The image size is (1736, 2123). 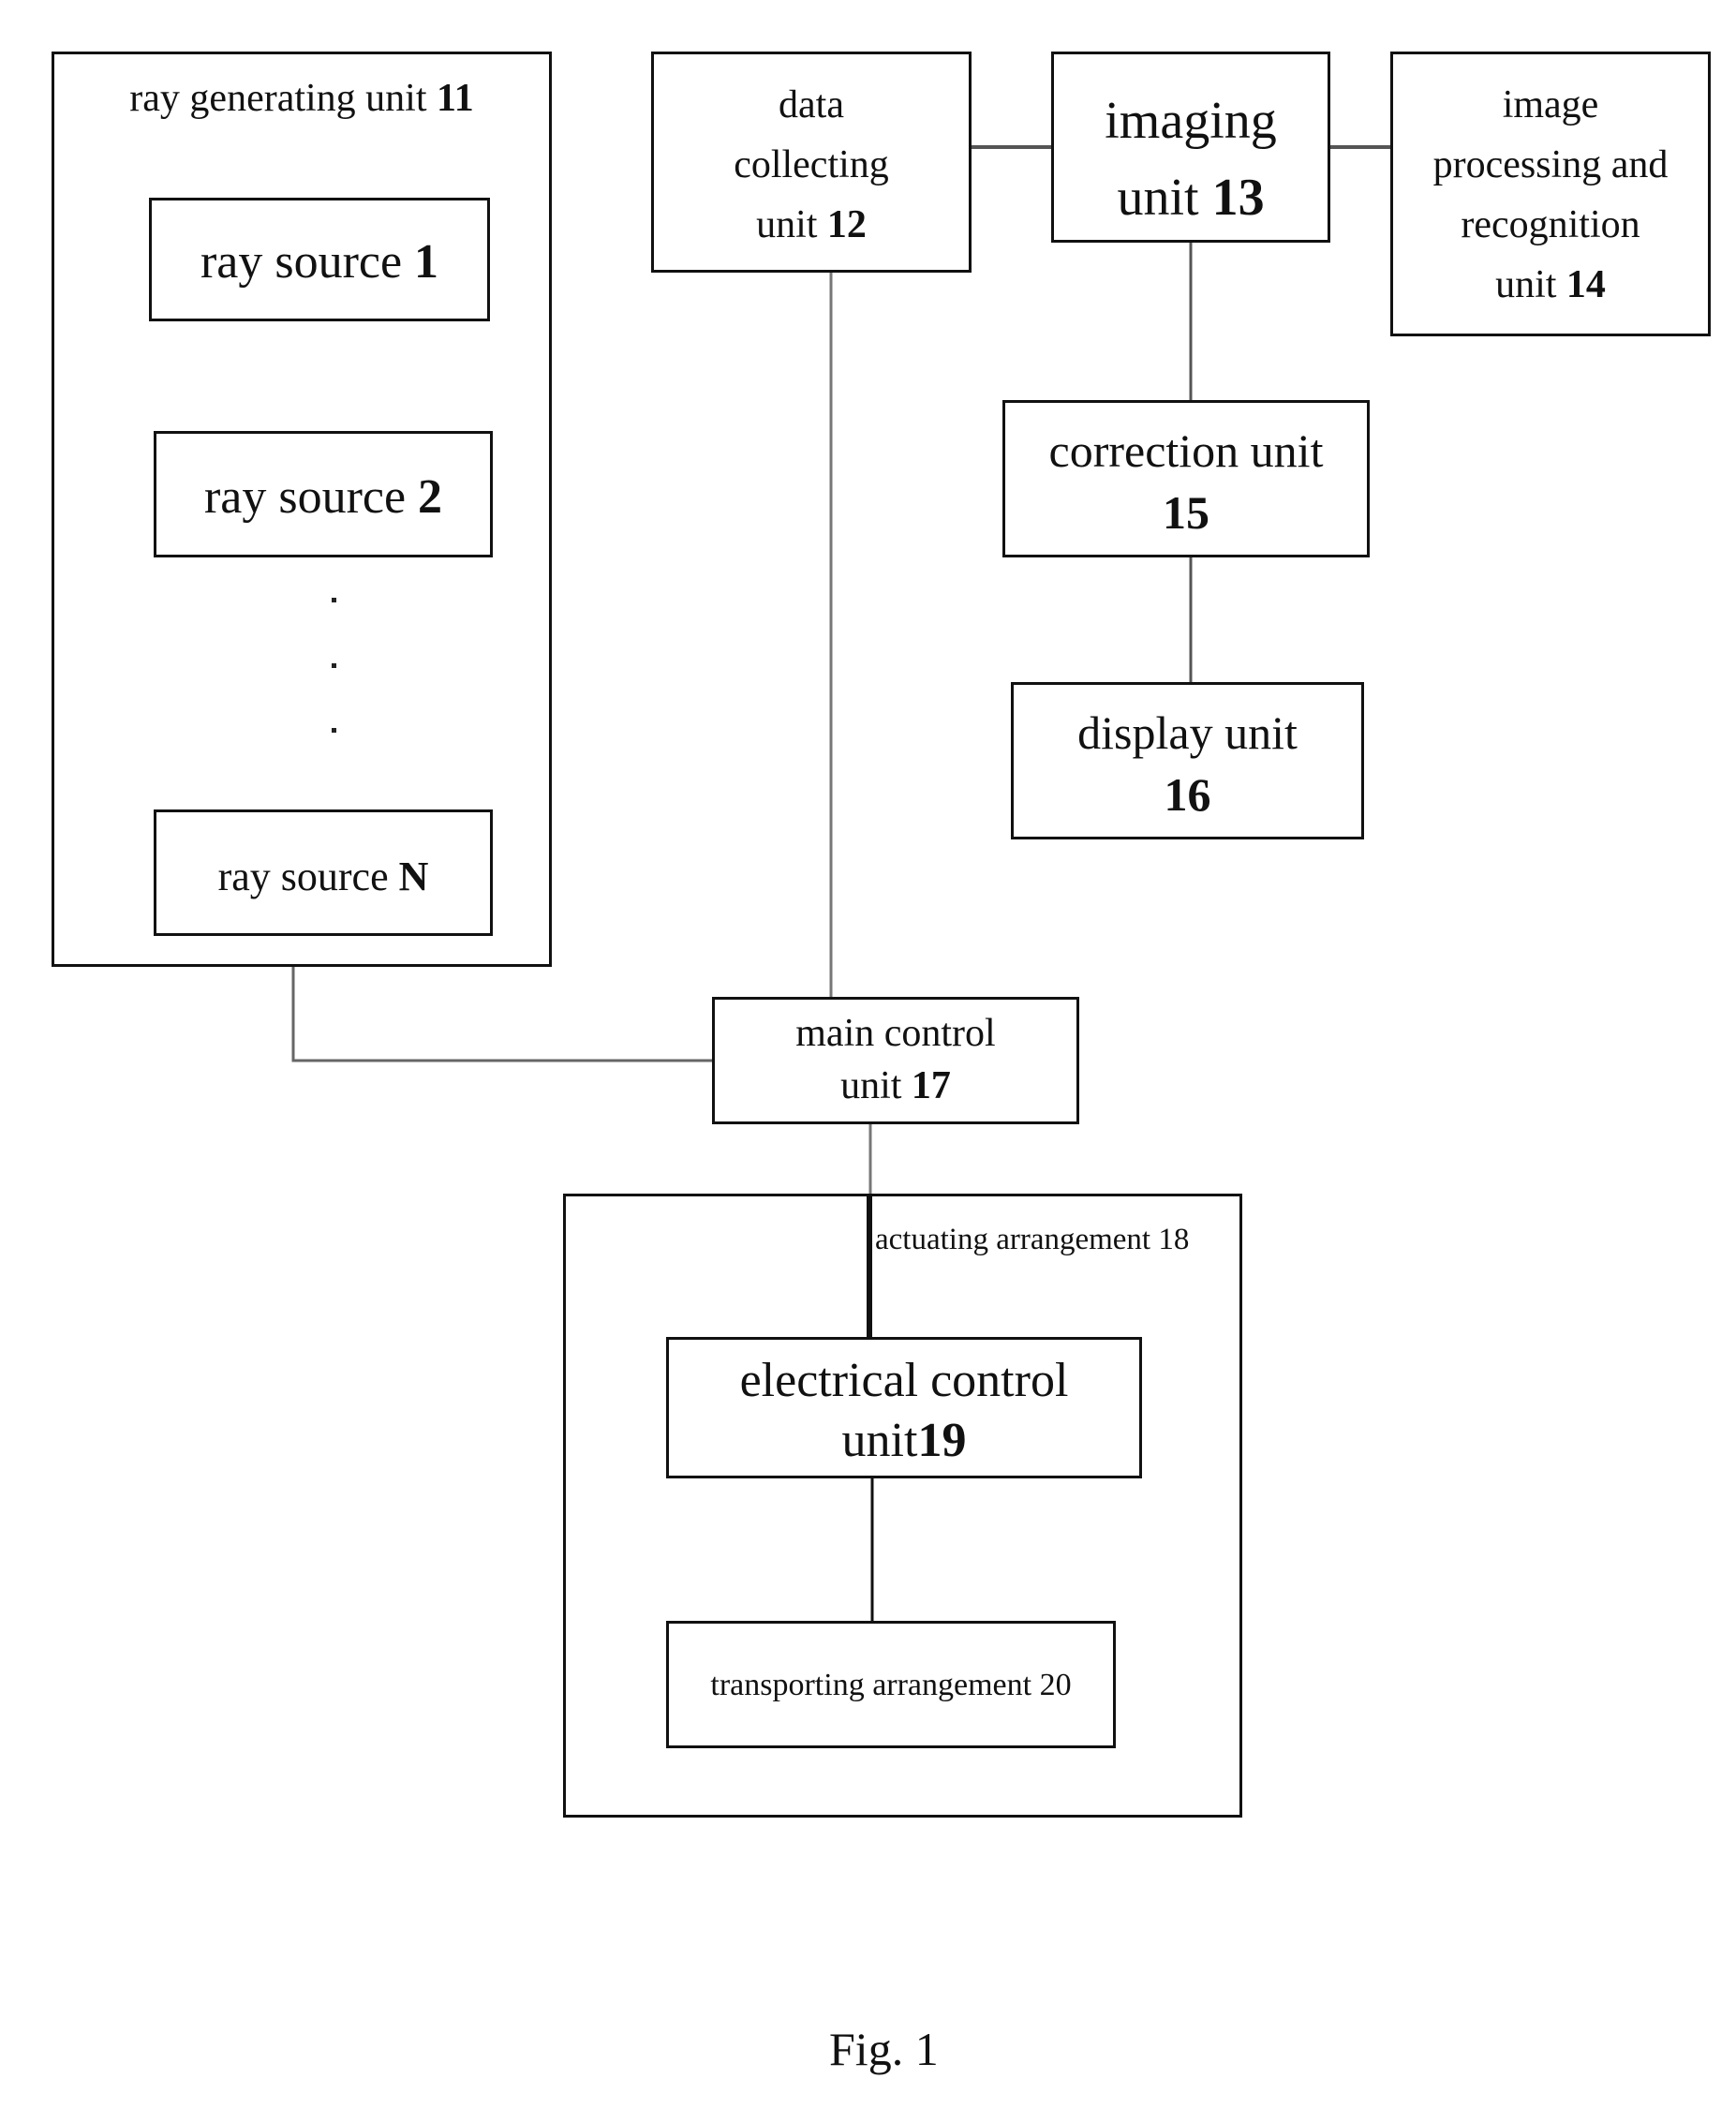 What do you see at coordinates (884, 2049) in the screenshot?
I see `figure-caption: Fig. 1` at bounding box center [884, 2049].